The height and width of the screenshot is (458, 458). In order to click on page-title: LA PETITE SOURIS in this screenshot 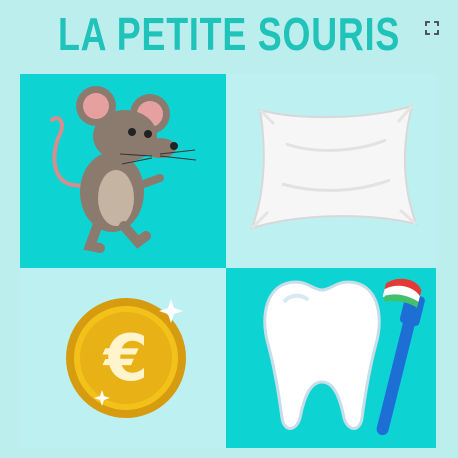, I will do `click(229, 34)`.